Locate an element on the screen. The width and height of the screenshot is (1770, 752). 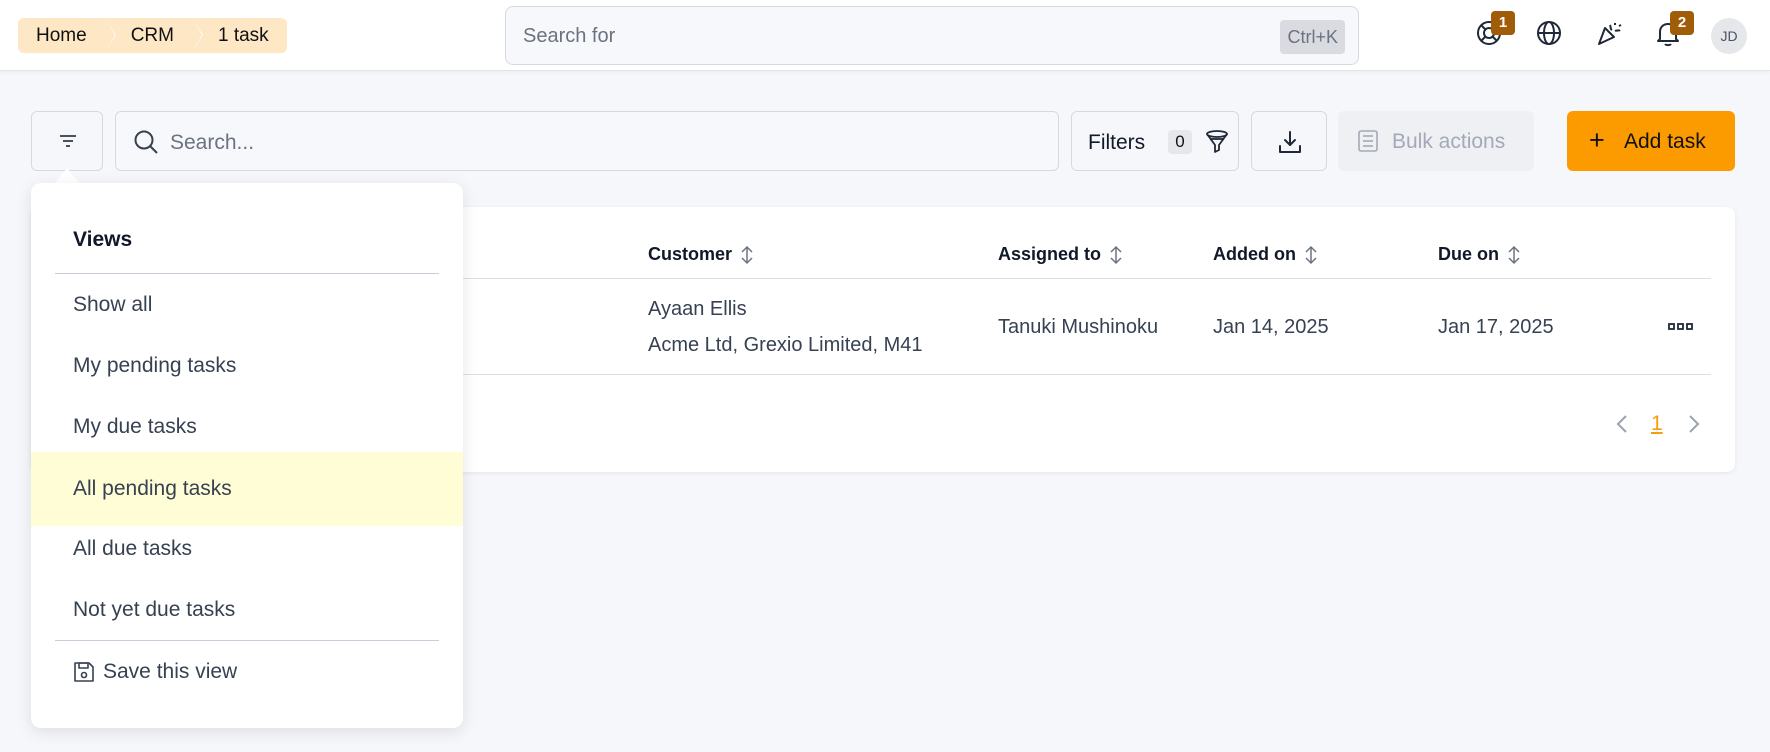
bulk-actions-button: Bulk actions is located at coordinates (1436, 141).